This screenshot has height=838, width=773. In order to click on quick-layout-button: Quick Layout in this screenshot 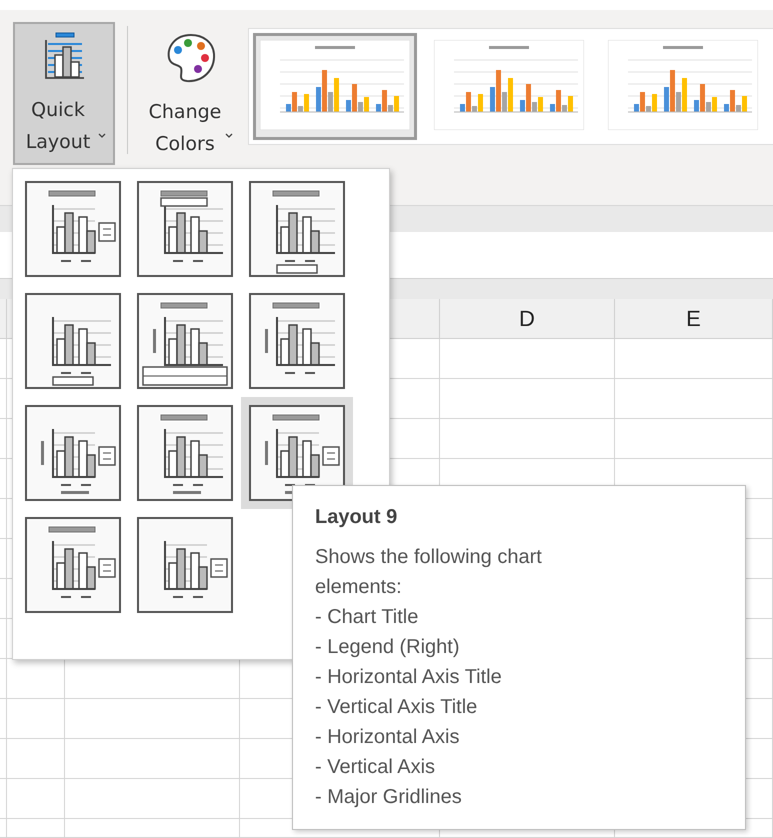, I will do `click(64, 93)`.